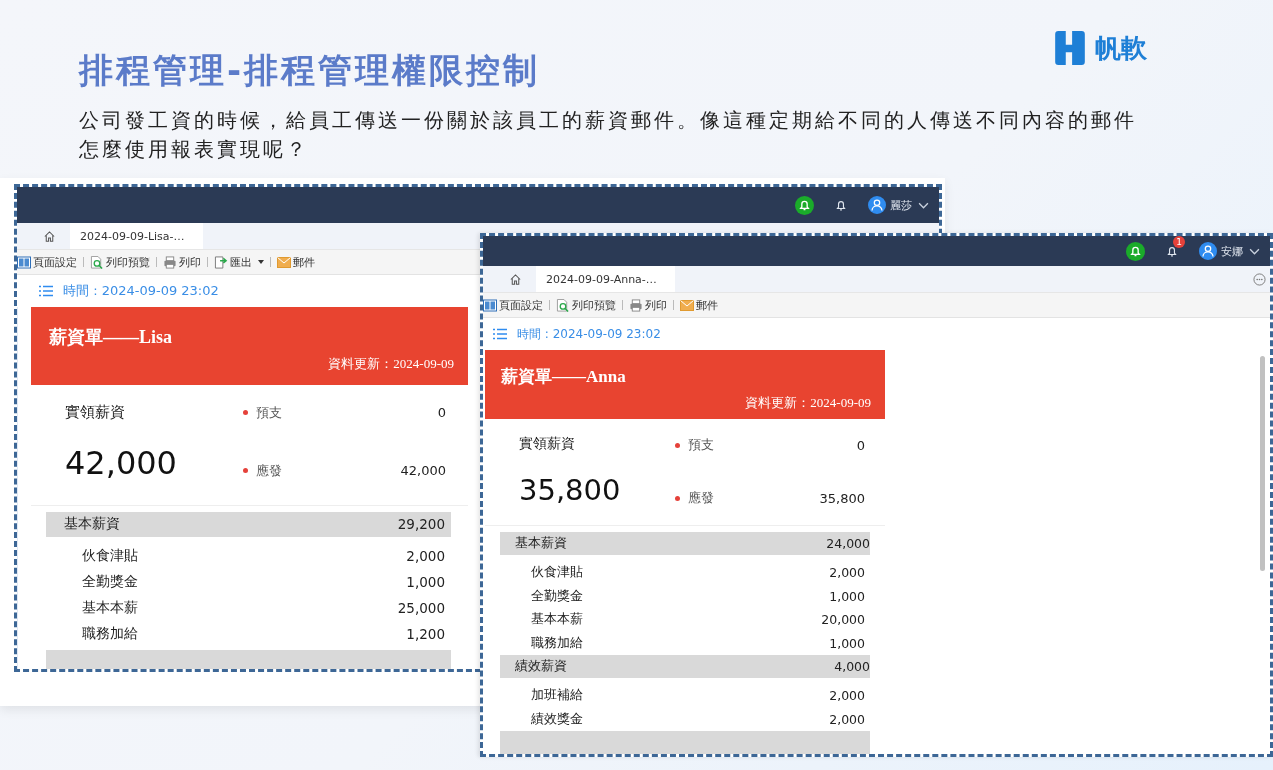 Image resolution: width=1273 pixels, height=770 pixels. I want to click on net-pay-amount: 35,800, so click(570, 490).